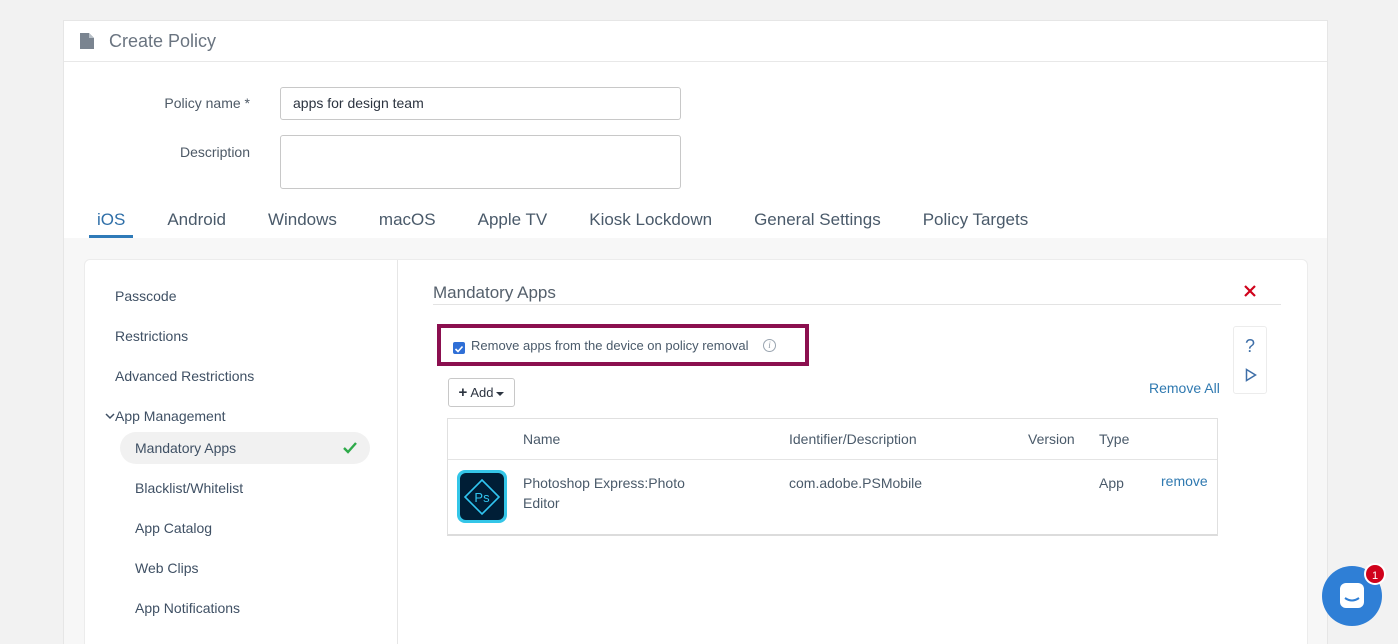  I want to click on column-header-version: Version, so click(1051, 439).